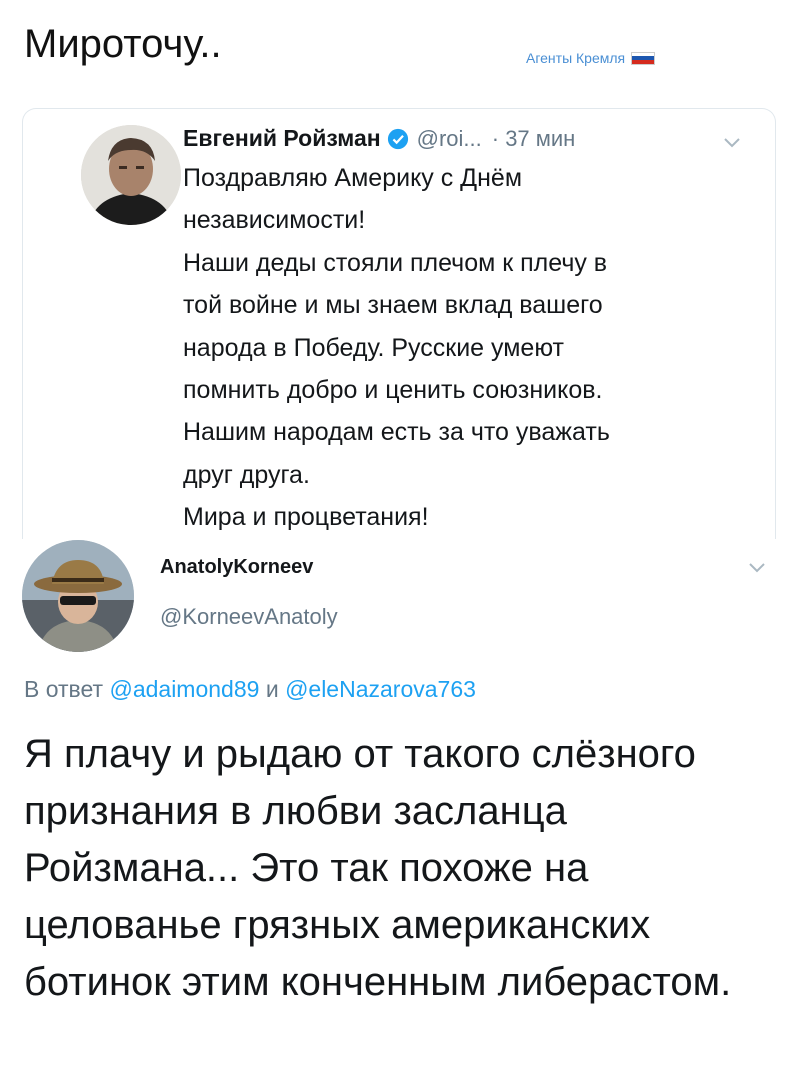  What do you see at coordinates (576, 58) in the screenshot?
I see `watermark-label: Агенты Кремля` at bounding box center [576, 58].